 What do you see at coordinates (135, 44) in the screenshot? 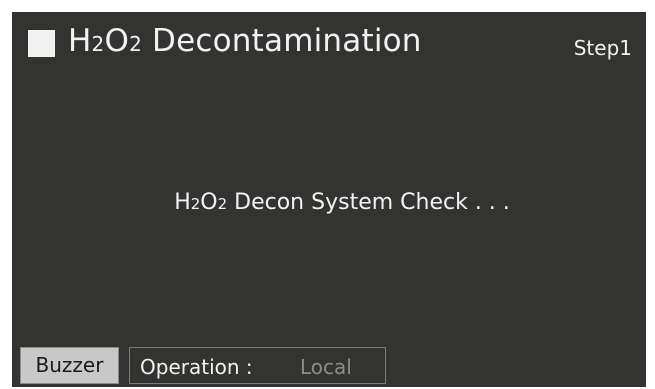
I see `title-subscript-2b: 2` at bounding box center [135, 44].